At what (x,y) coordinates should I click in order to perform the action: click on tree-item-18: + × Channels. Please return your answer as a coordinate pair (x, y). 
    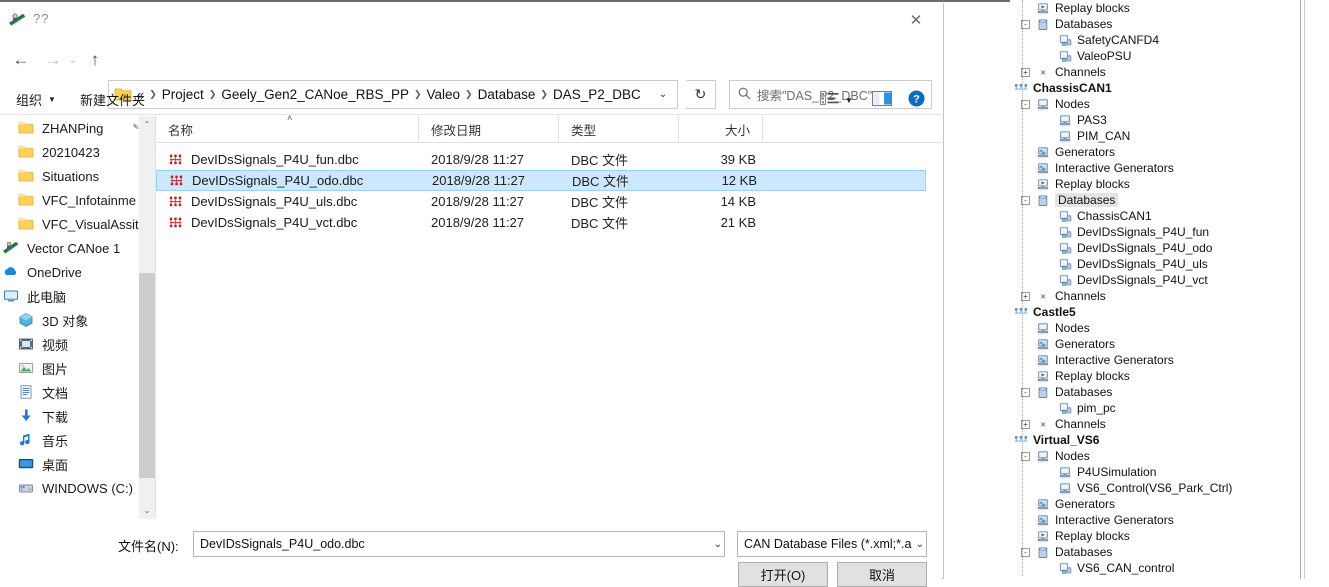
    Looking at the image, I should click on (1155, 296).